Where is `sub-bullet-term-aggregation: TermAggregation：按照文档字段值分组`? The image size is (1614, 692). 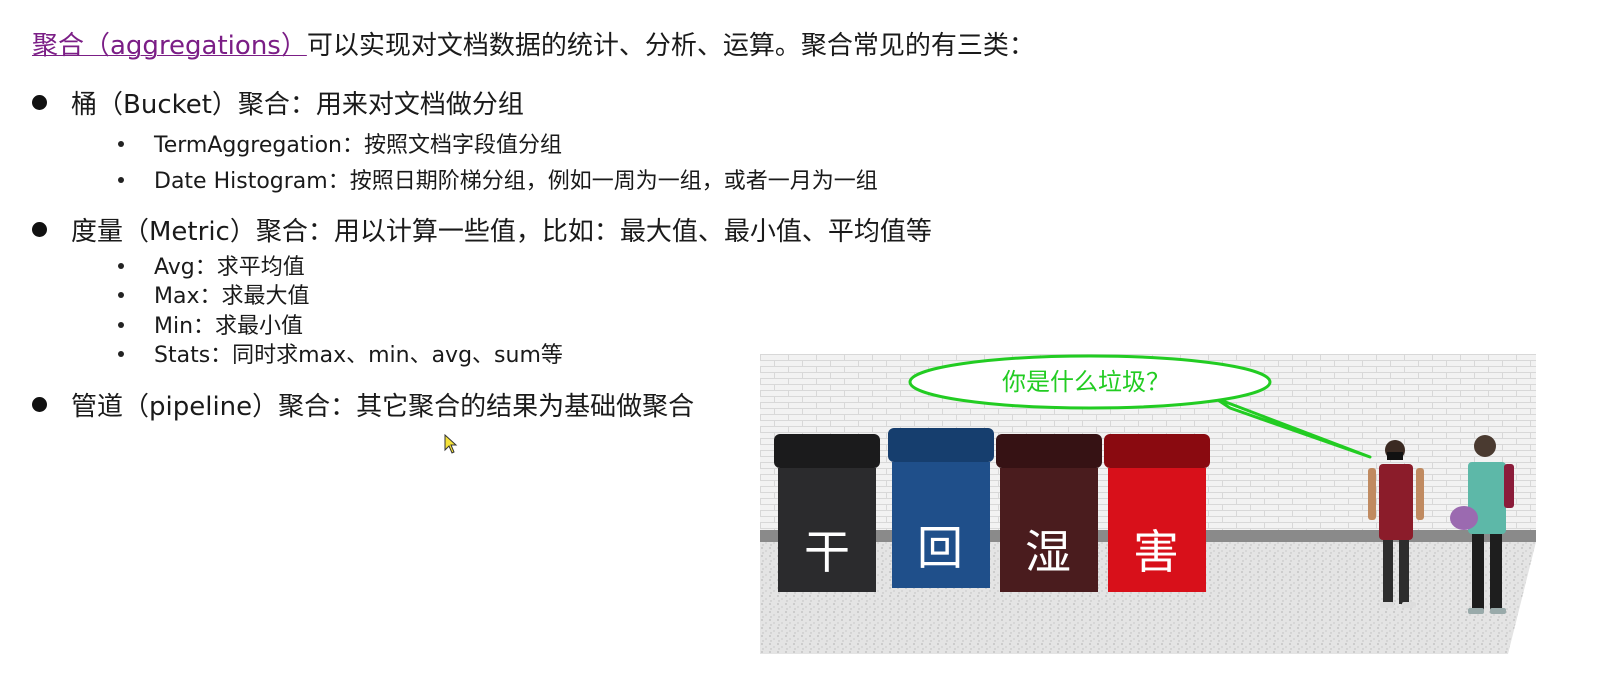 sub-bullet-term-aggregation: TermAggregation：按照文档字段值分组 is located at coordinates (340, 146).